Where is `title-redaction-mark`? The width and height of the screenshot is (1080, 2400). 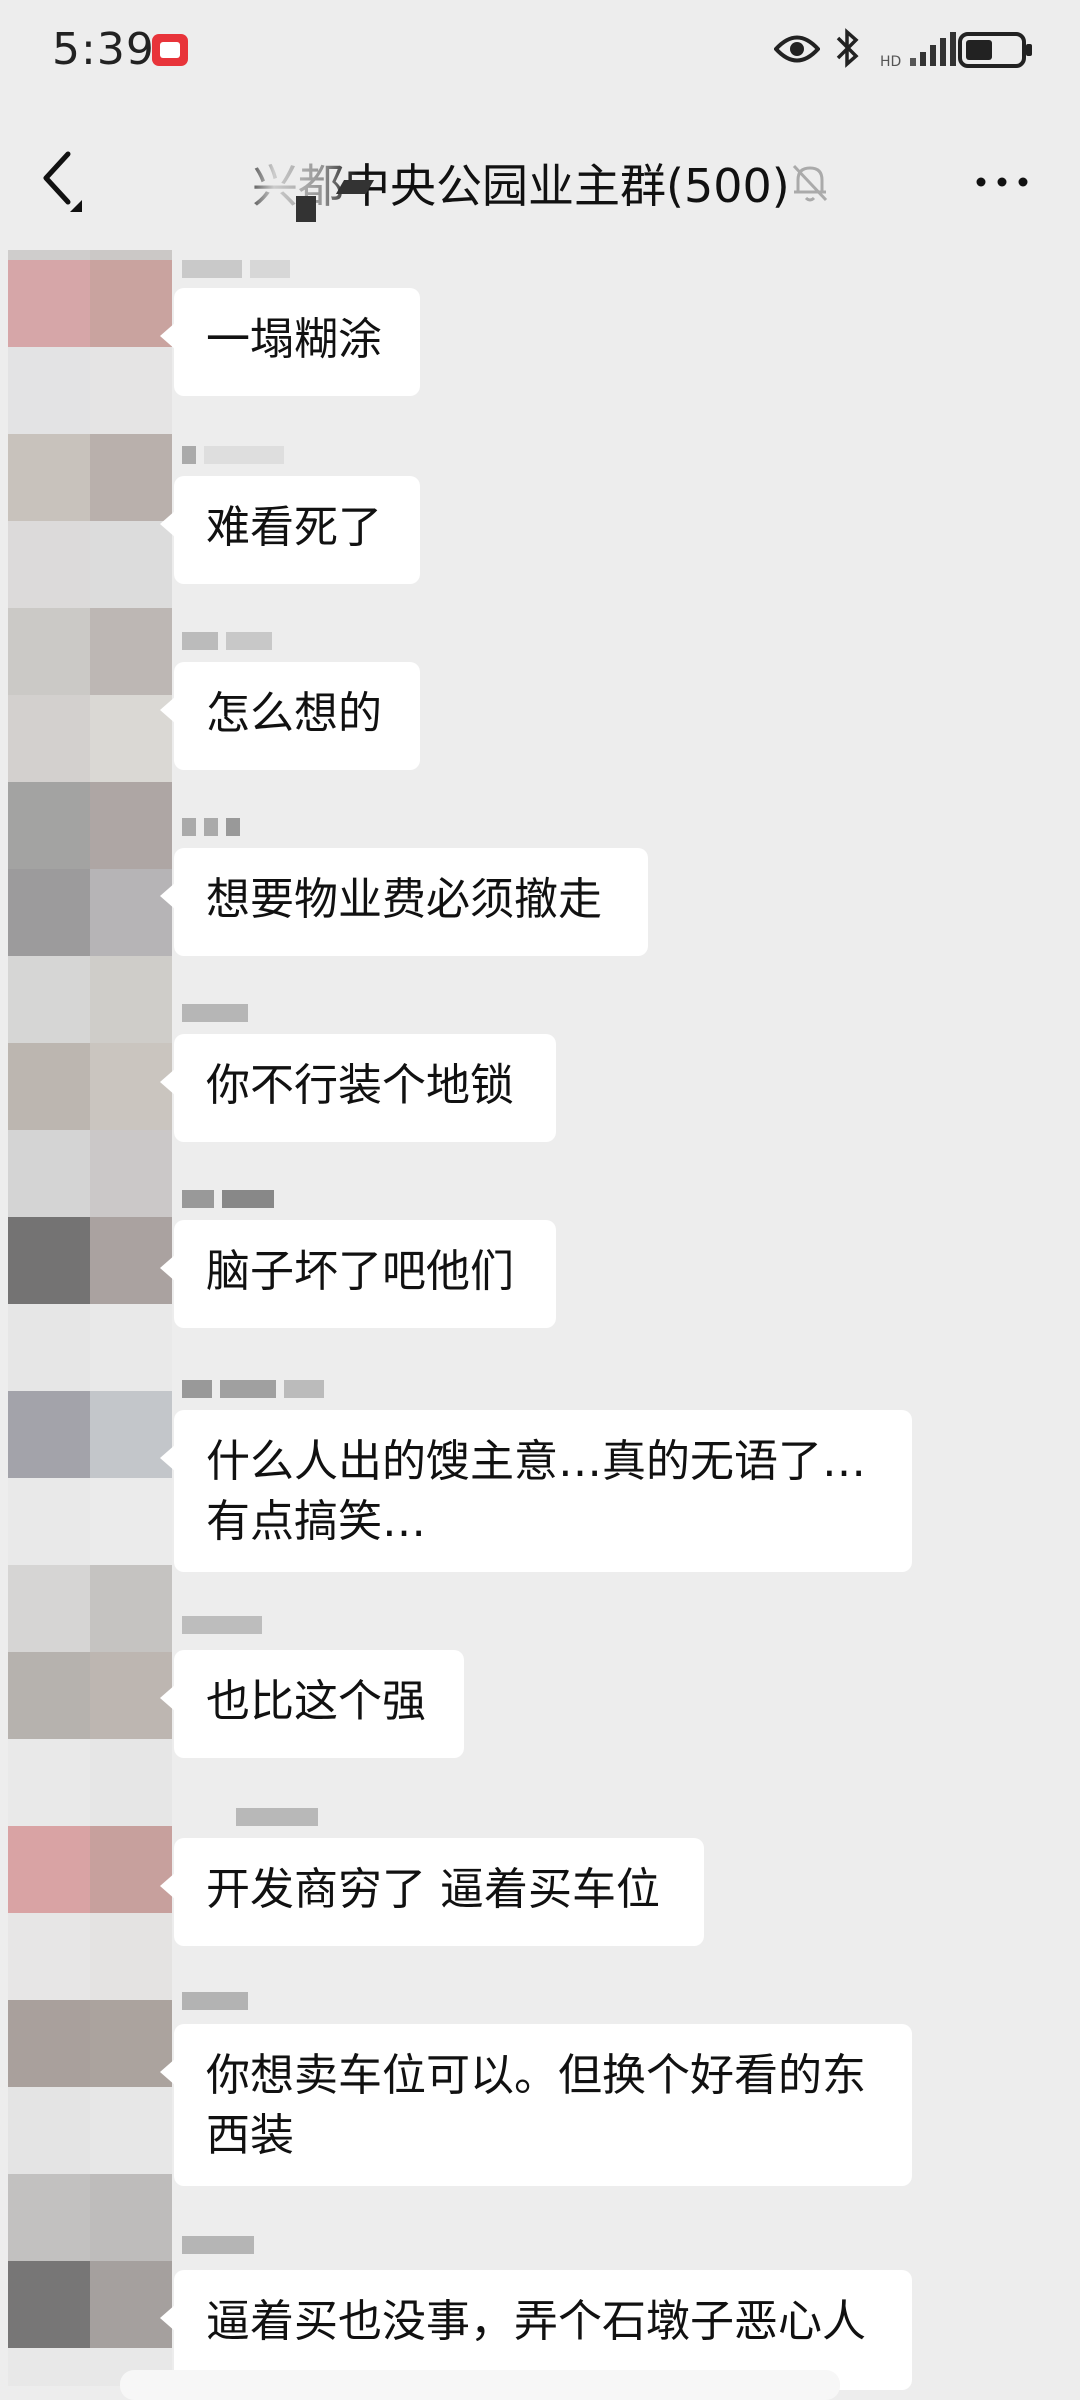
title-redaction-mark is located at coordinates (306, 209).